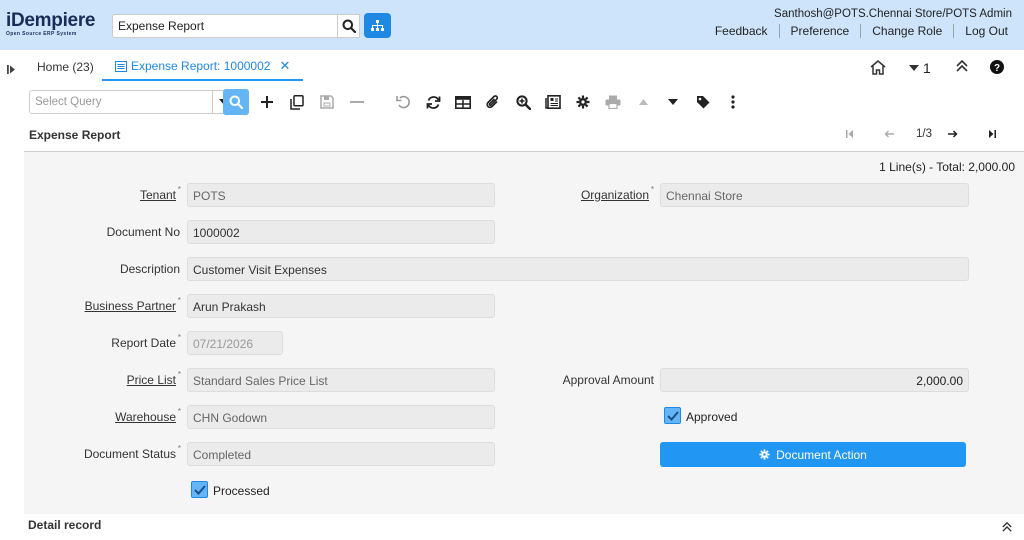 The image size is (1024, 540). I want to click on expand-panel-icon, so click(11, 69).